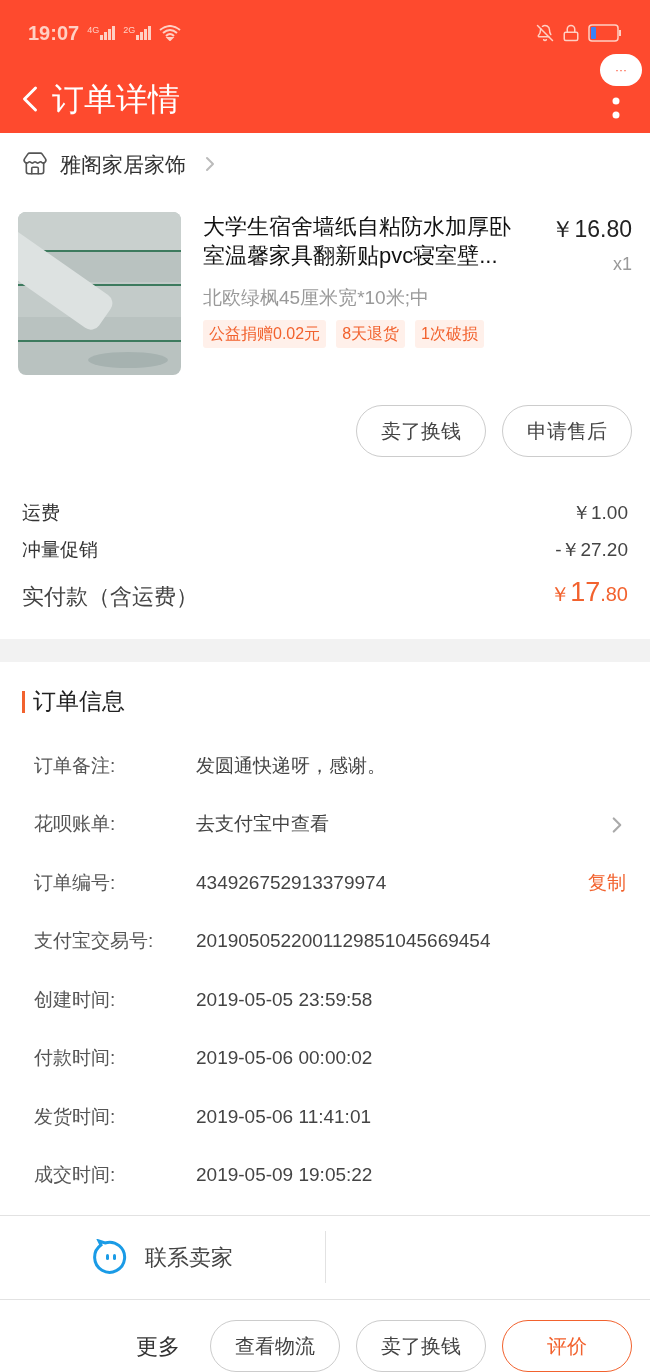  Describe the element at coordinates (400, 824) in the screenshot. I see `info-value: 去支付宝中查看` at that location.